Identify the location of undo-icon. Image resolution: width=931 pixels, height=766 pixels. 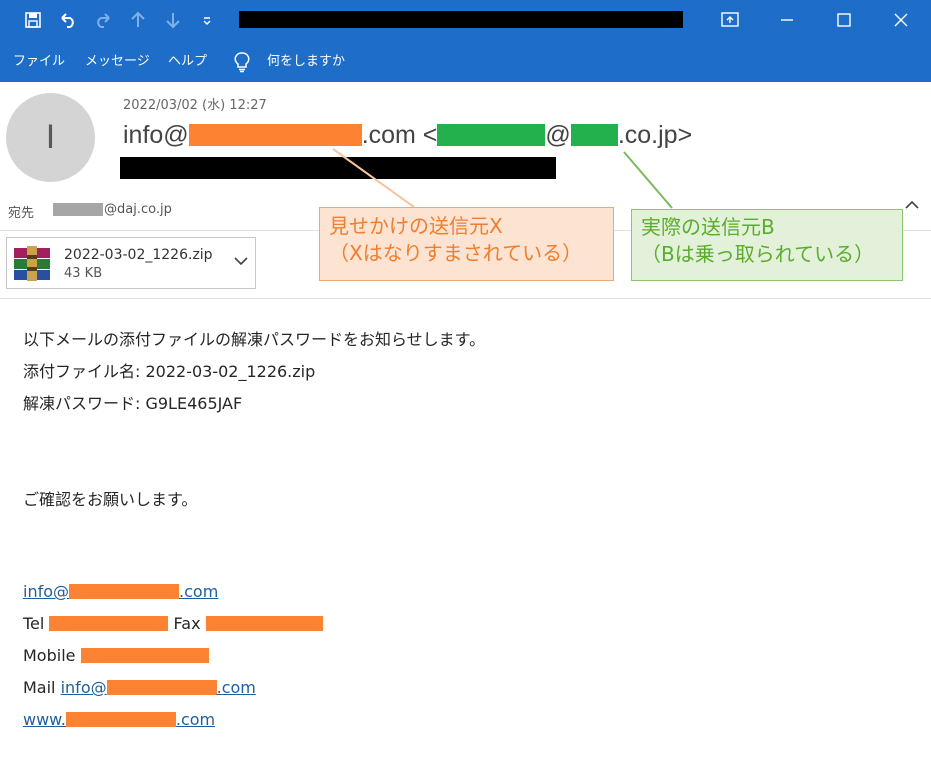
(68, 20).